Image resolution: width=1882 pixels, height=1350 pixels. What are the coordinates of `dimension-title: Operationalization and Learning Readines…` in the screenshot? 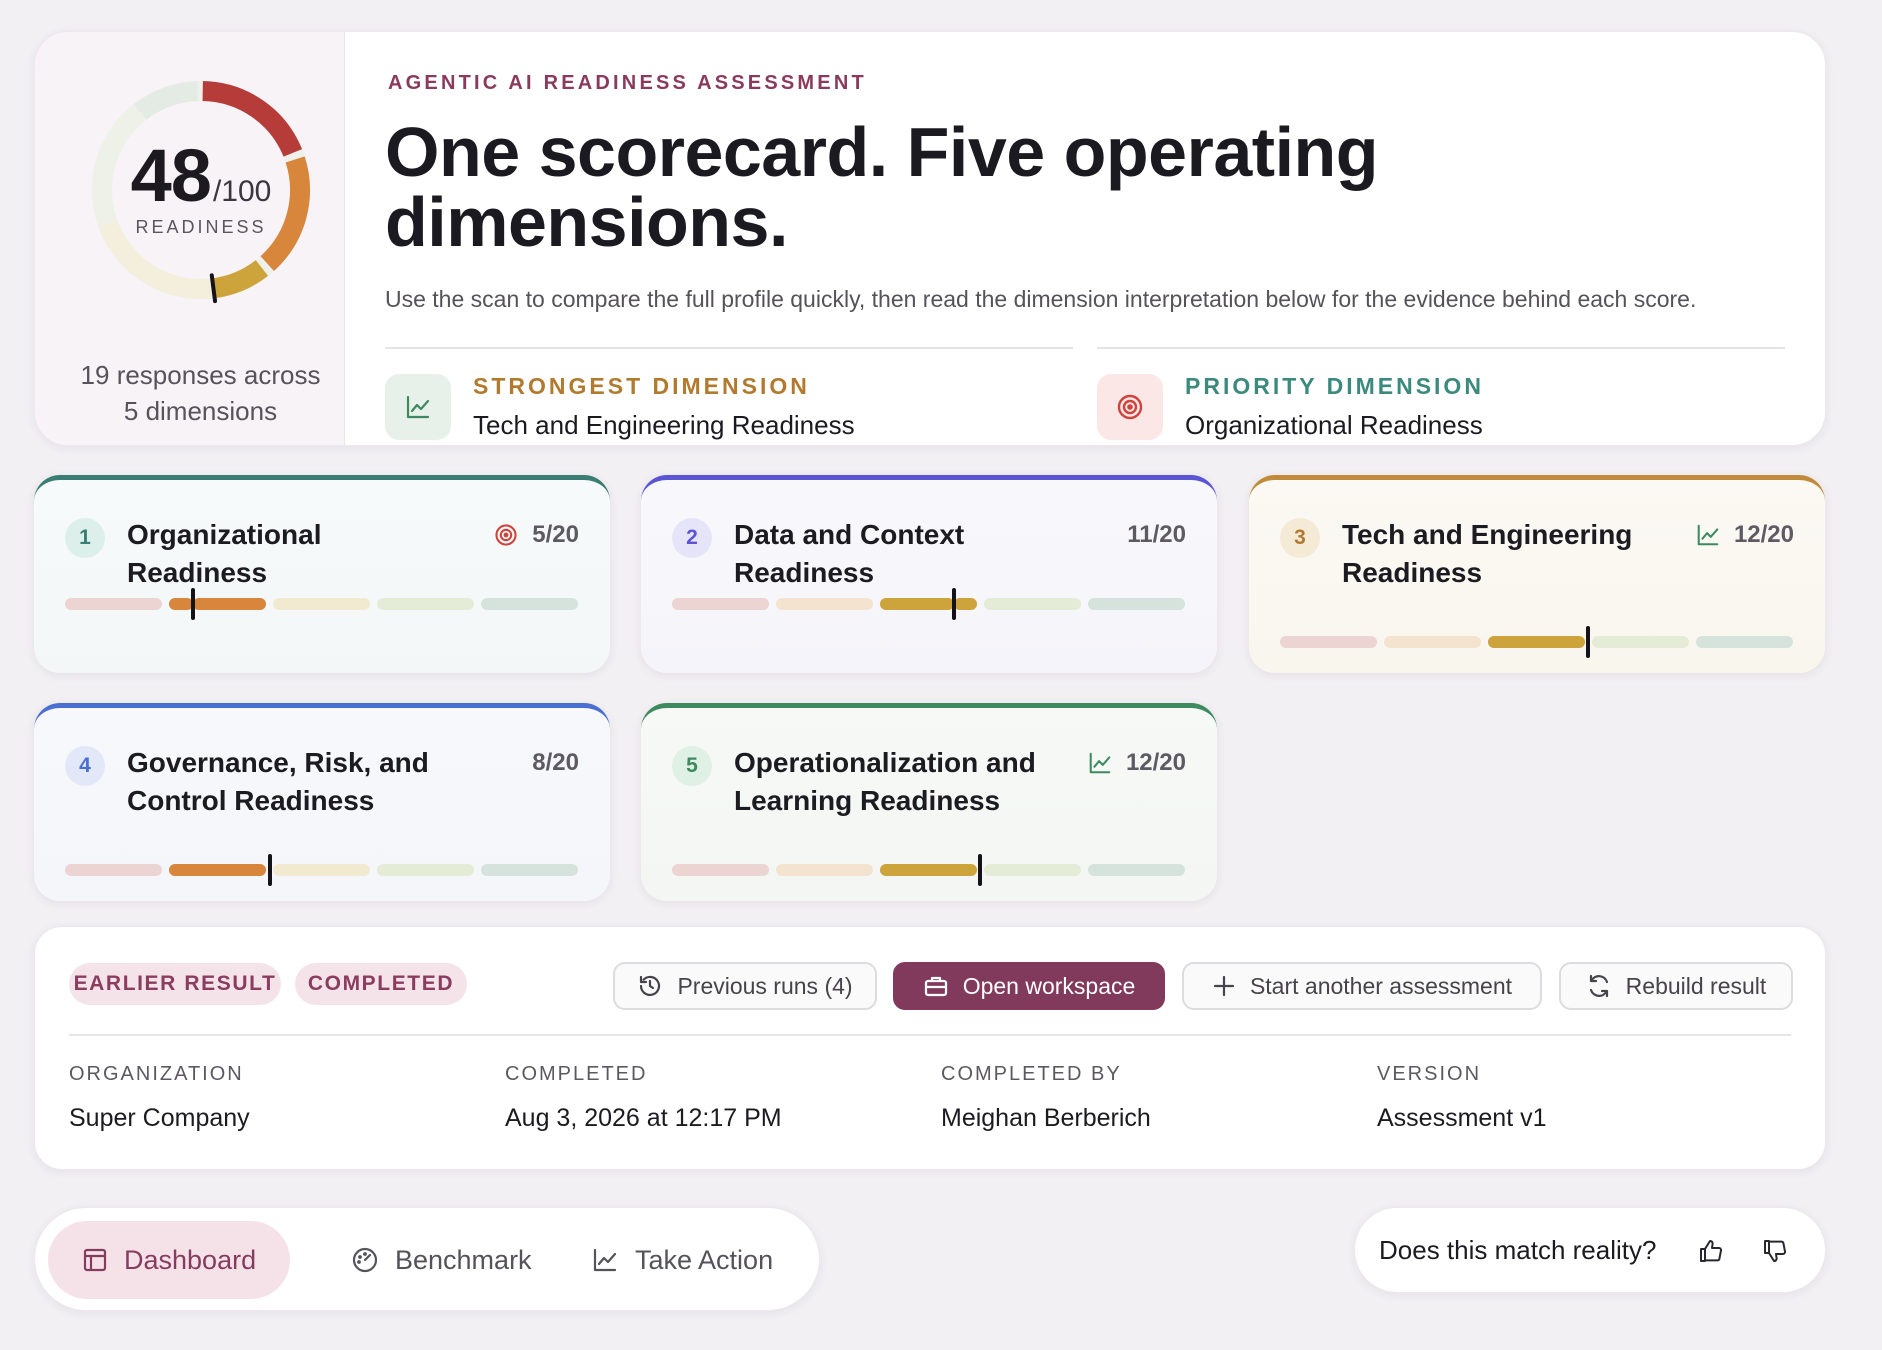 It's located at (885, 781).